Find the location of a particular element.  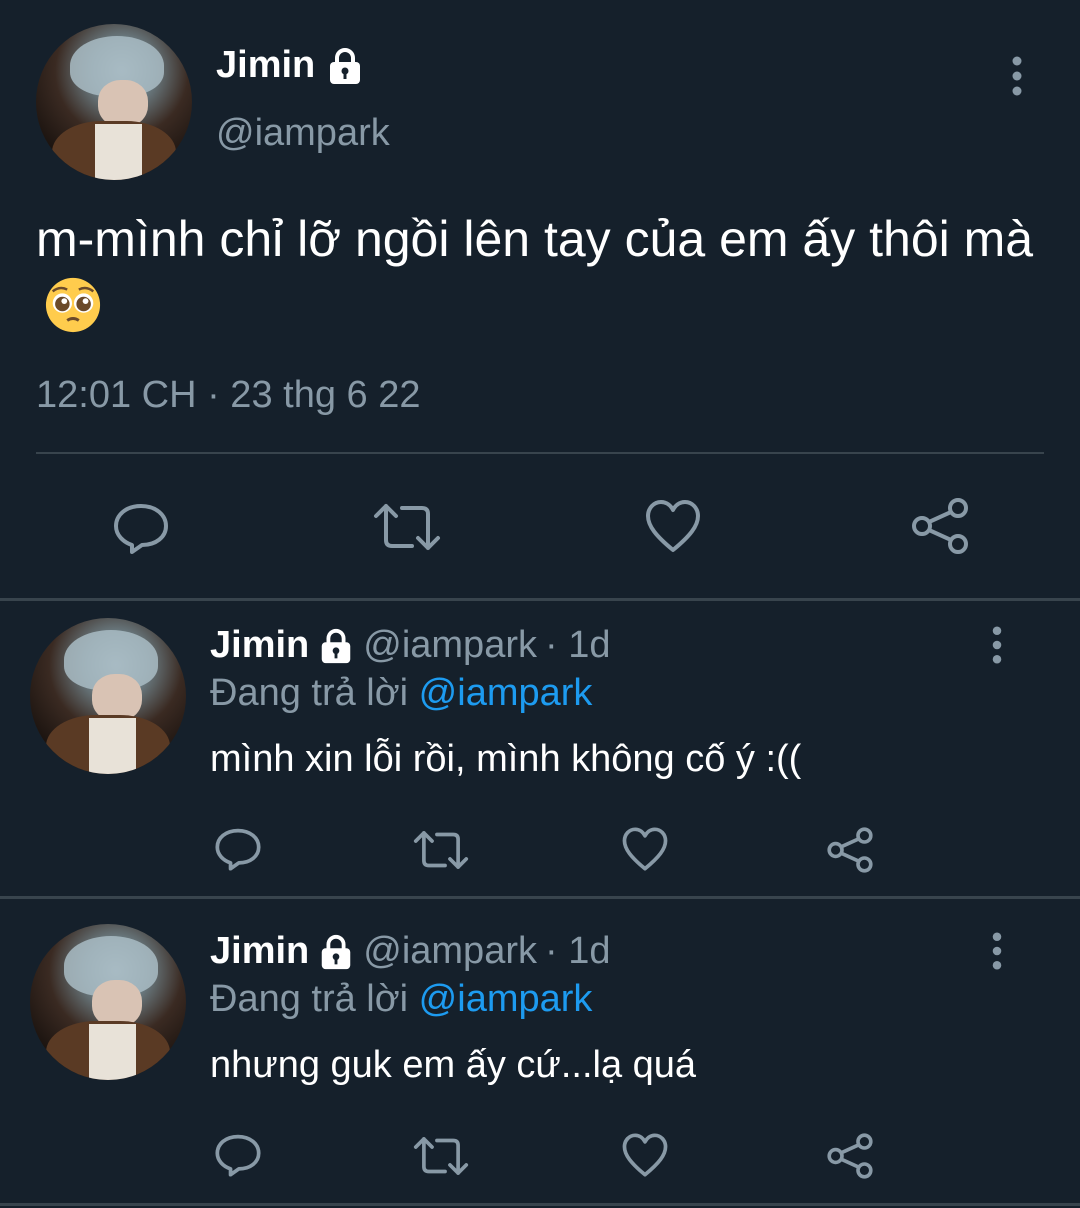

reply-text: nhưng guk em ấy cứ...lạ quá is located at coordinates (453, 1065).